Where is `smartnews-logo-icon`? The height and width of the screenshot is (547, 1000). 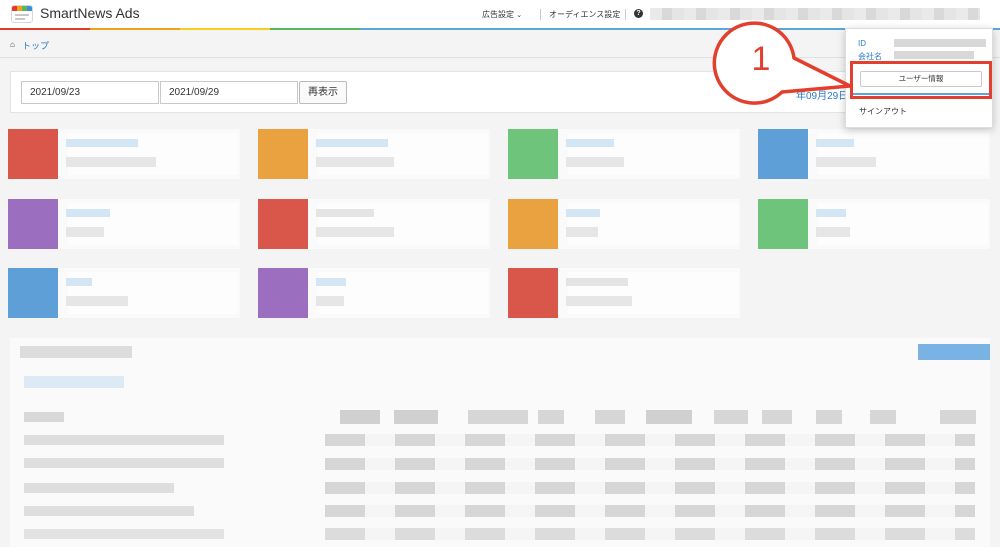
smartnews-logo-icon is located at coordinates (22, 14).